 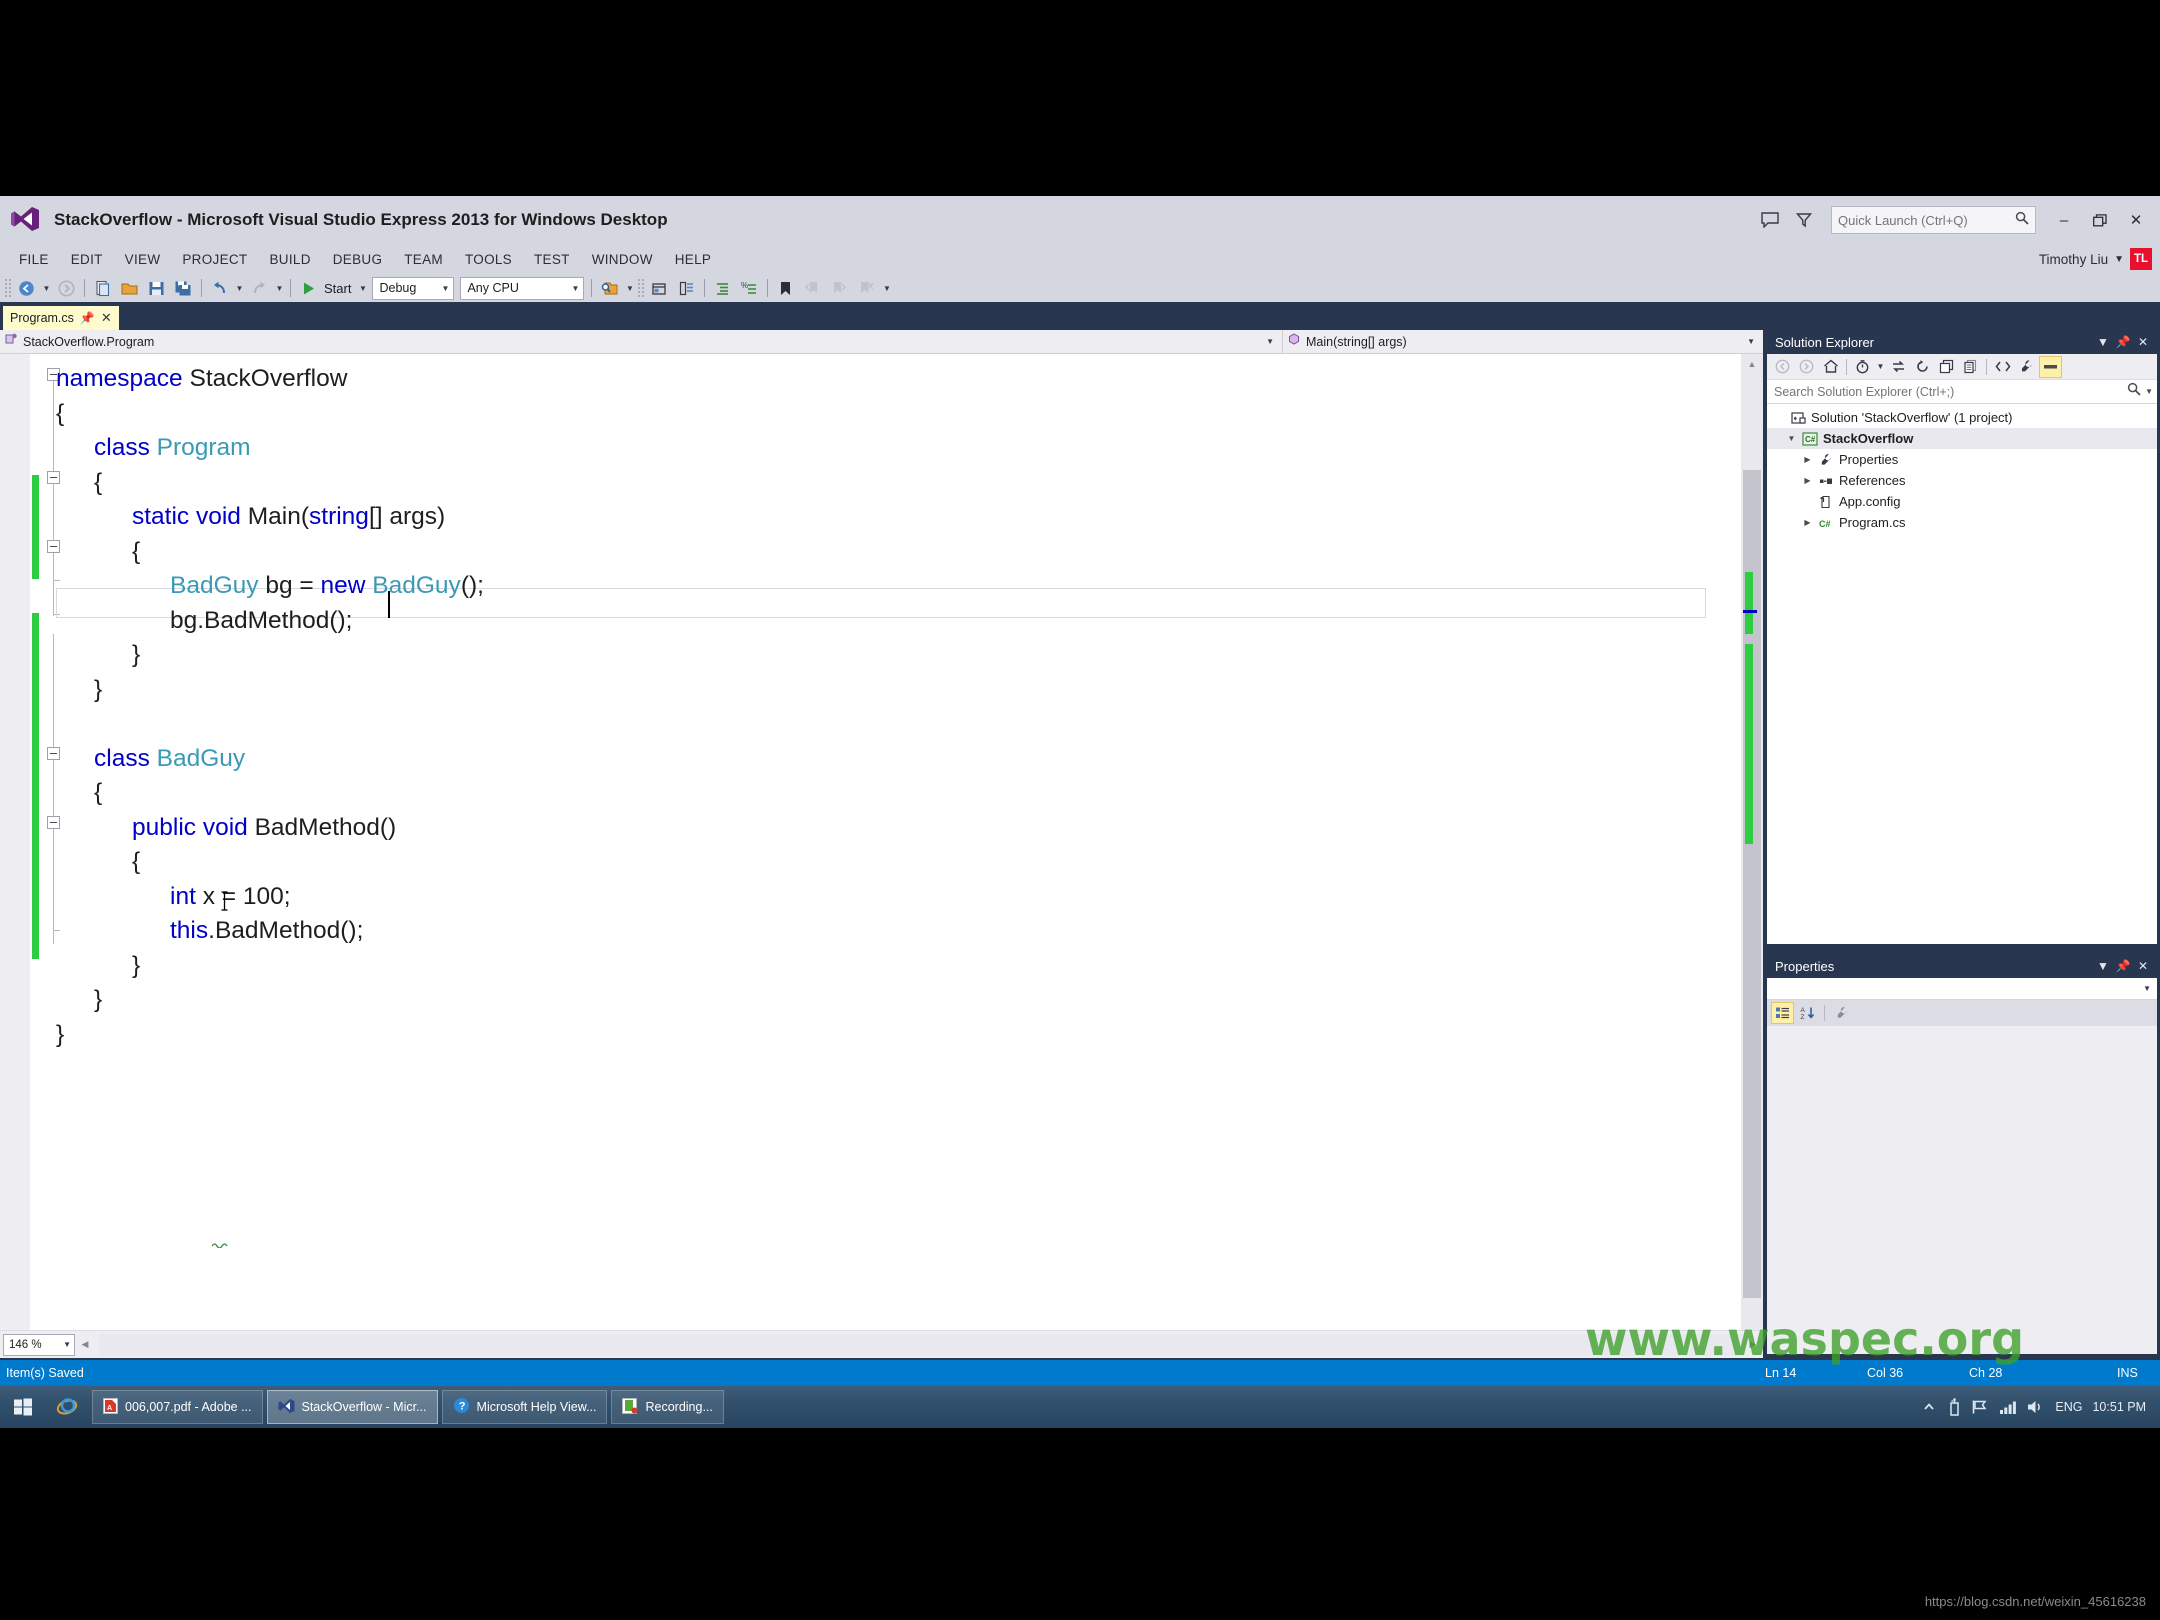 What do you see at coordinates (2119, 1407) in the screenshot?
I see `tray-clock: 10:51 PM` at bounding box center [2119, 1407].